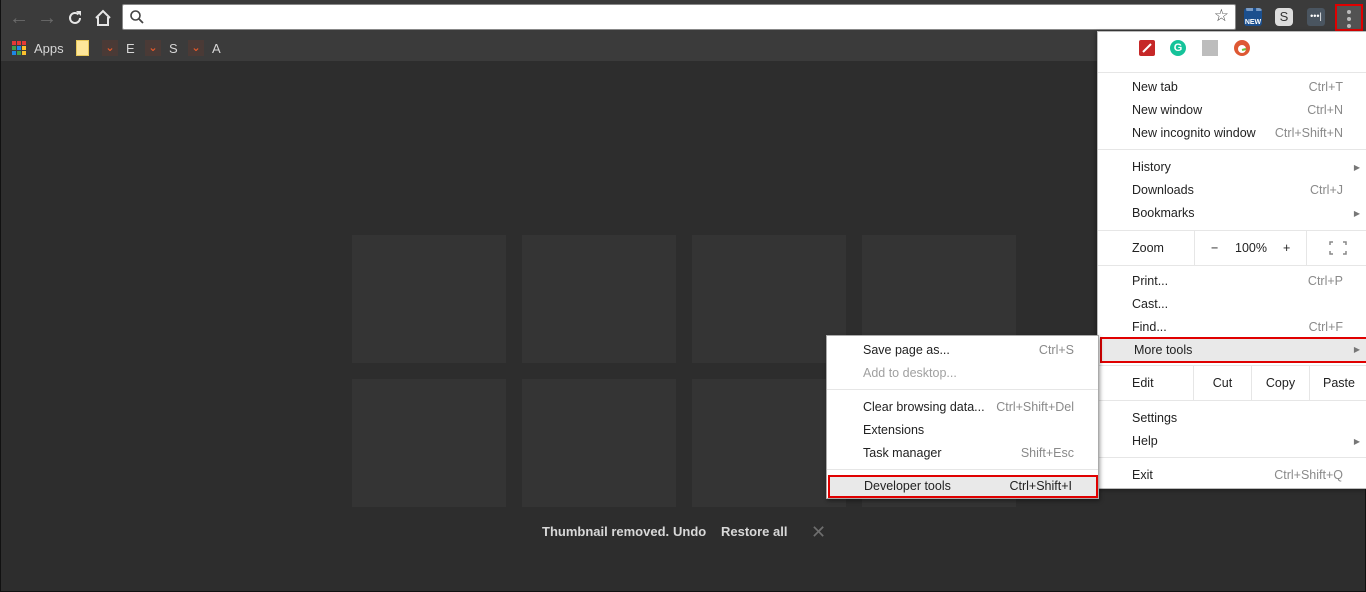  I want to click on menu-item-clear-browsing-data: Clear browsing data... Ctrl+Shift+Del, so click(962, 407).